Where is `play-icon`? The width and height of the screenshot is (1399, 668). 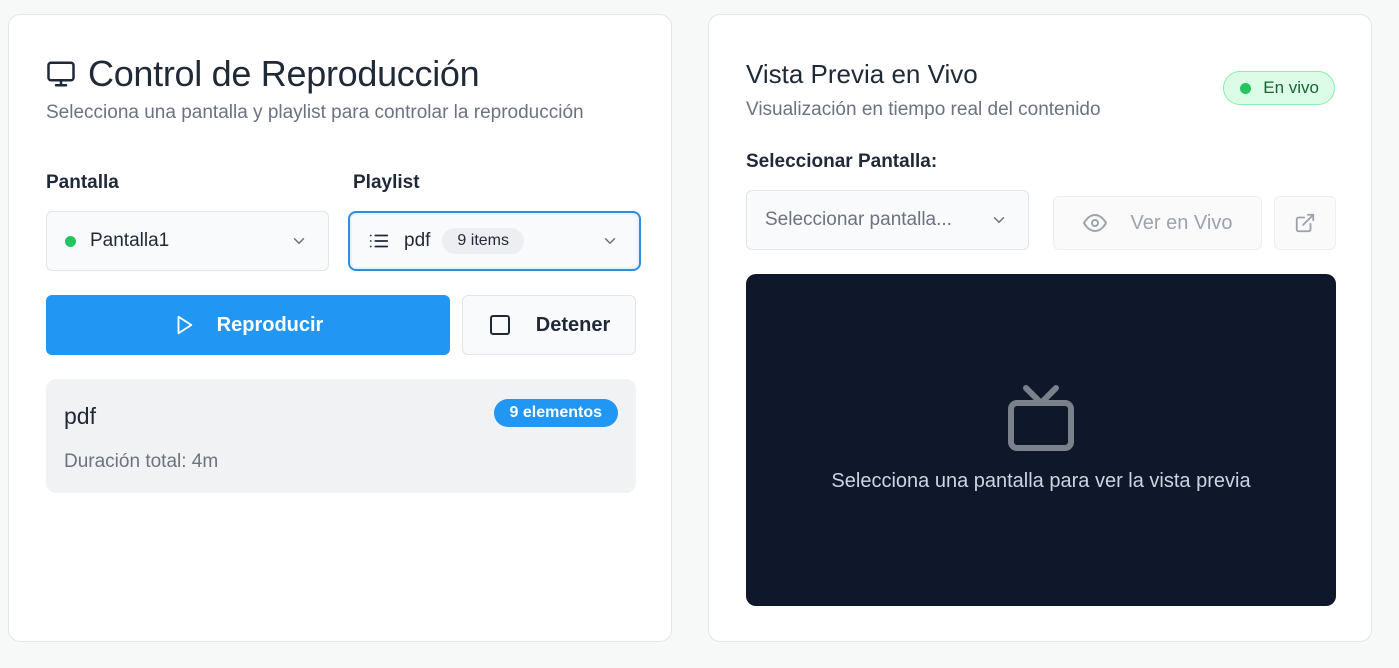 play-icon is located at coordinates (184, 325).